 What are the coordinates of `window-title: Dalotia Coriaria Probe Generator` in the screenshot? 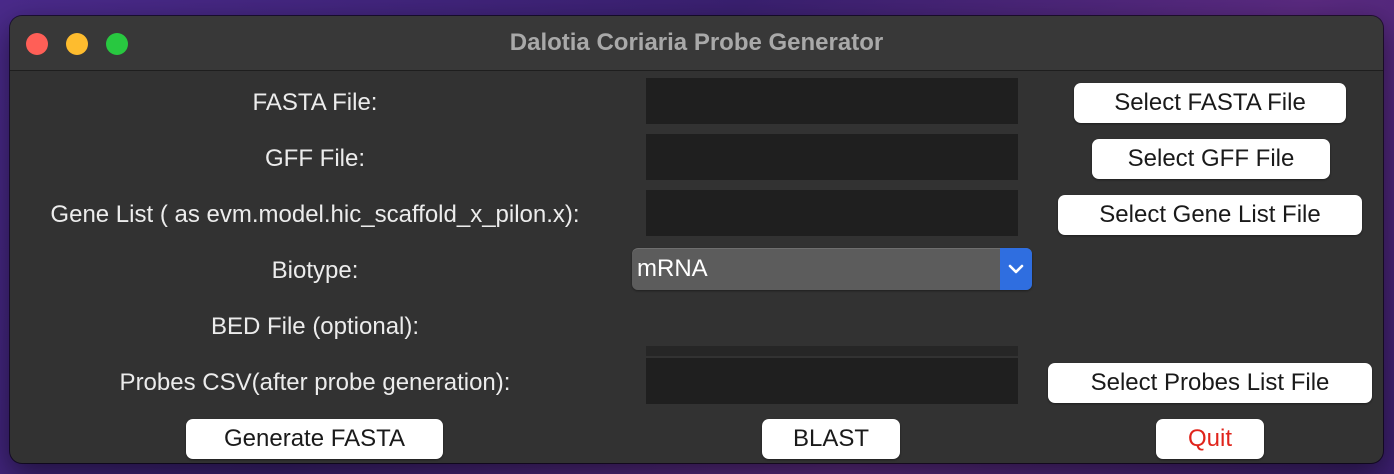 It's located at (696, 42).